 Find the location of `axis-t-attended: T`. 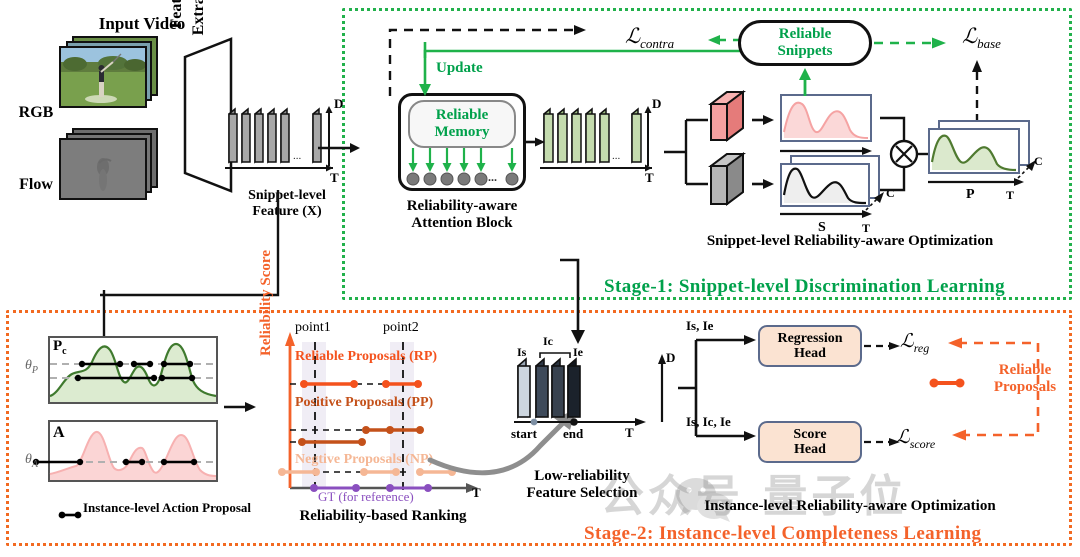

axis-t-attended: T is located at coordinates (649, 177).